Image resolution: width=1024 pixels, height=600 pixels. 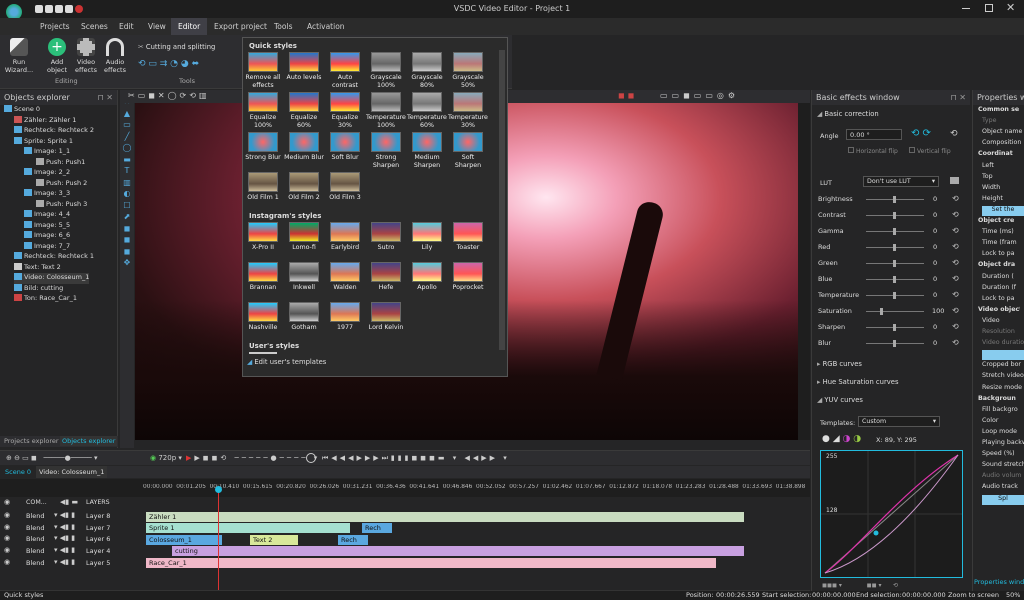 What do you see at coordinates (263, 237) in the screenshot?
I see `instagram-style-item: X-Pro II` at bounding box center [263, 237].